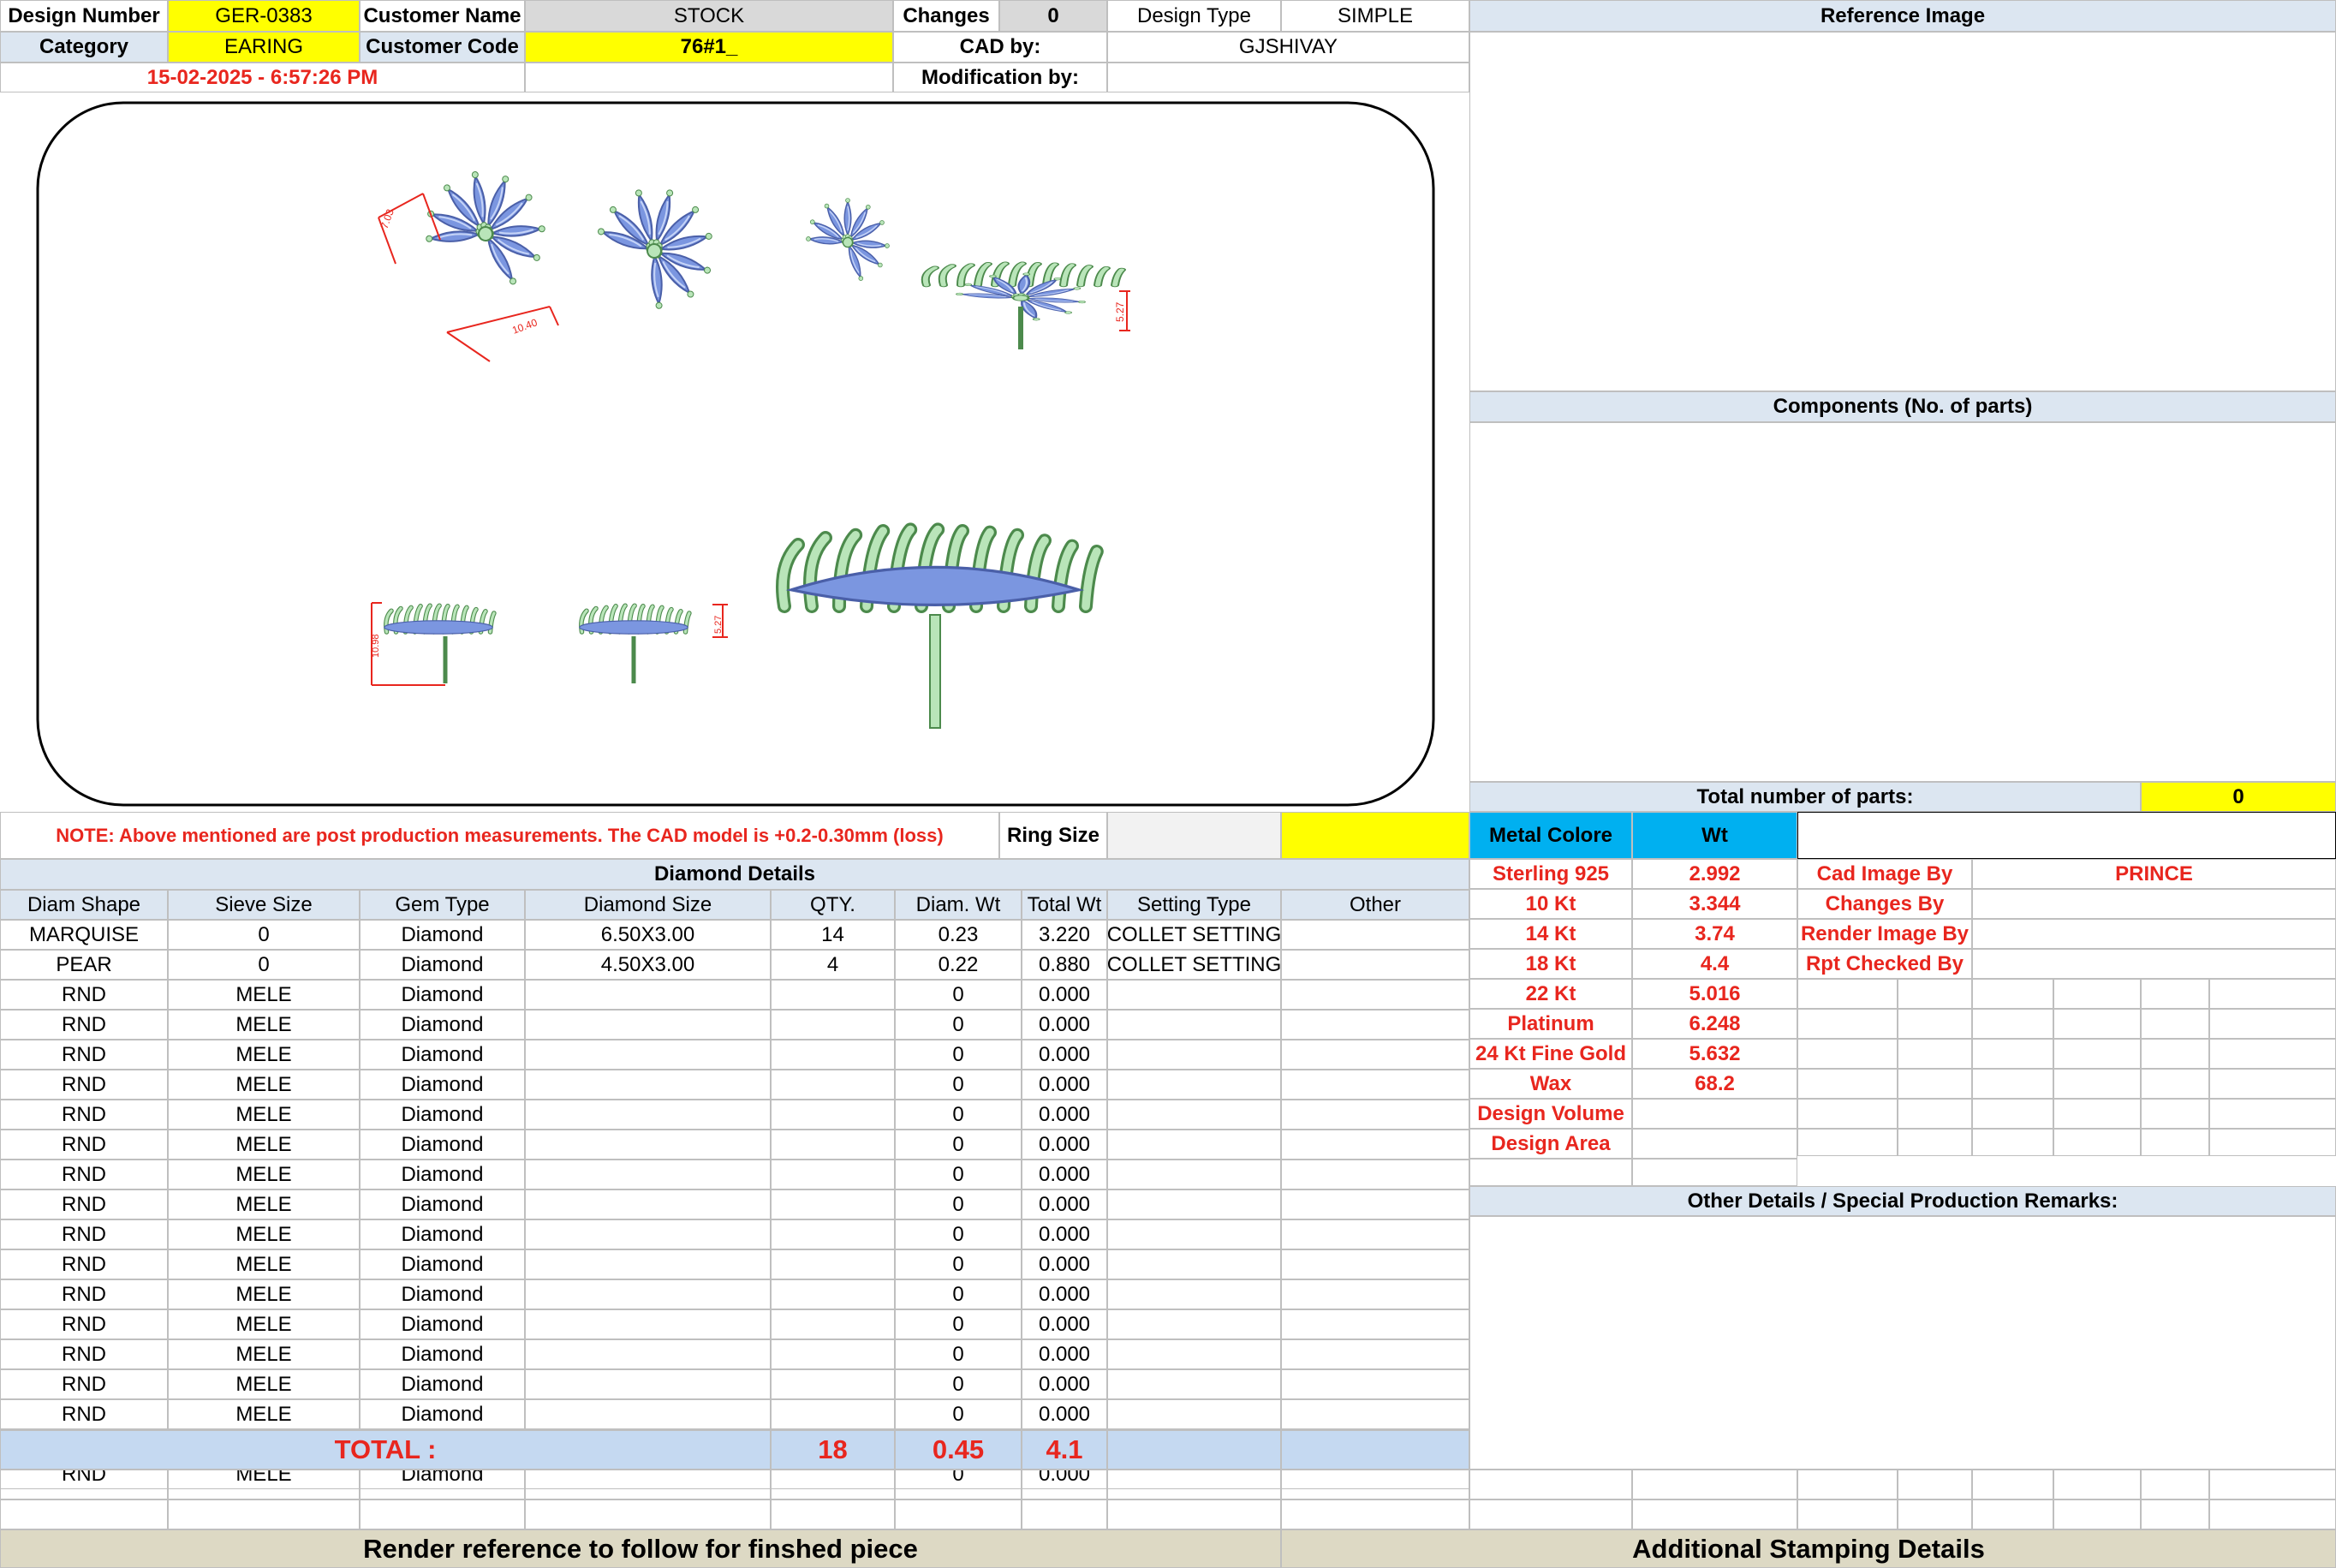  I want to click on ring-size-value, so click(1194, 836).